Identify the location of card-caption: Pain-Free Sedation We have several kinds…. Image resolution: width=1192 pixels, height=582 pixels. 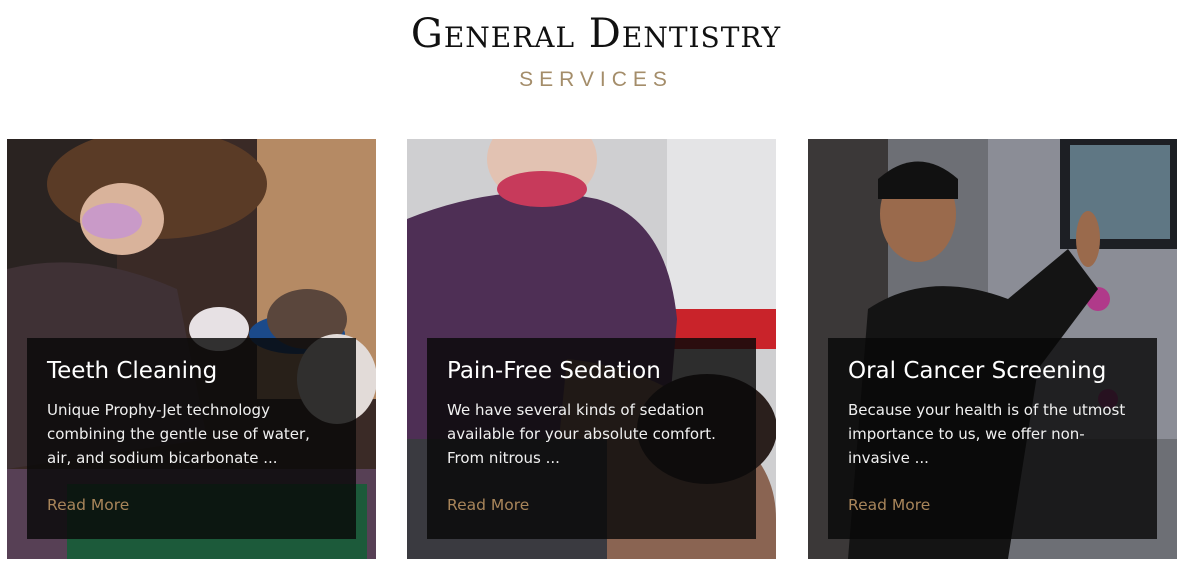
(591, 438).